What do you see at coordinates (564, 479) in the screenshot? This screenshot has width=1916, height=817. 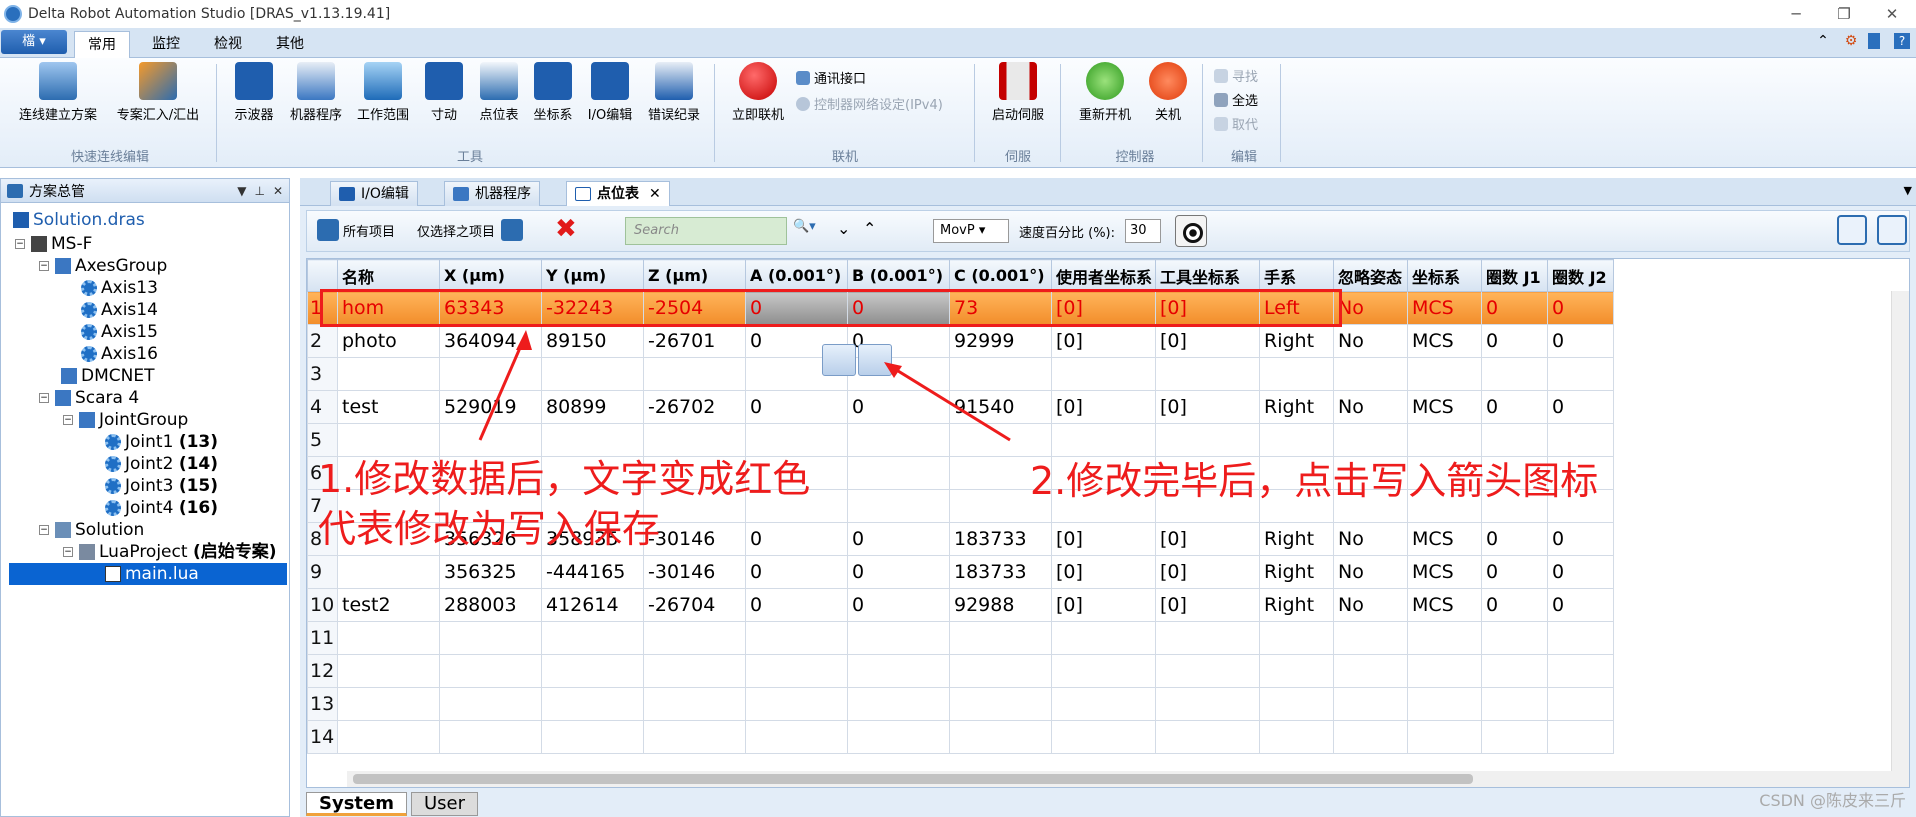 I see `annotation-note-1-line-1: 1.修改数据后，文字变成红色` at bounding box center [564, 479].